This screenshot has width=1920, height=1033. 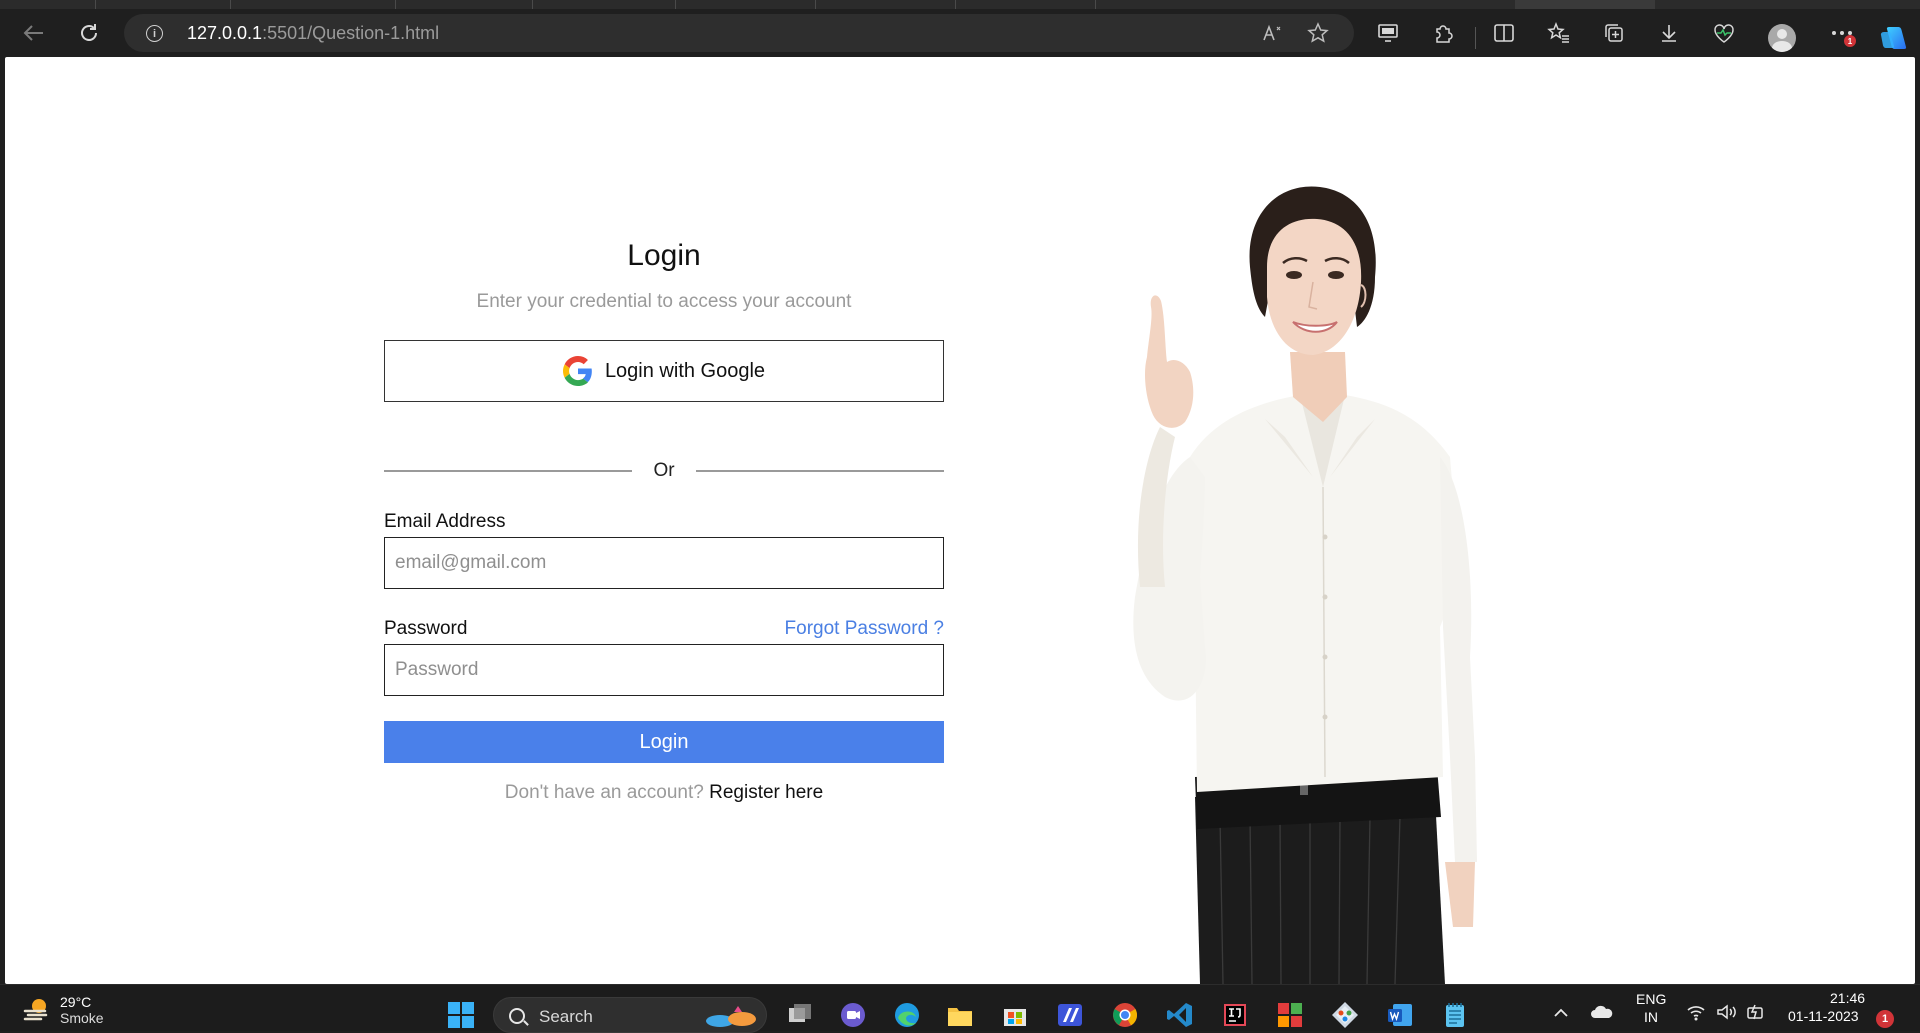 I want to click on favorites-icon, so click(x=1559, y=33).